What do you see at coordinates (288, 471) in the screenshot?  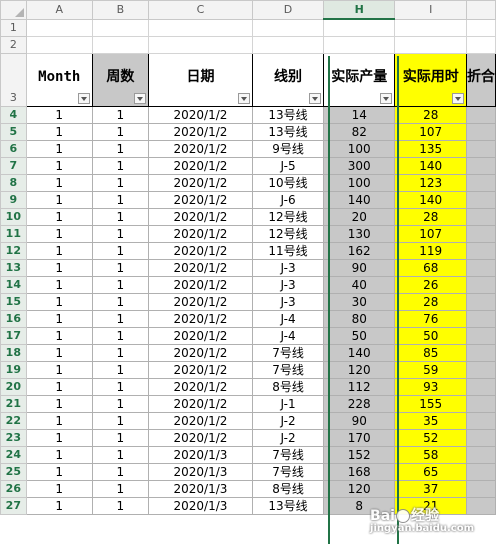 I see `cell-line: 7号线` at bounding box center [288, 471].